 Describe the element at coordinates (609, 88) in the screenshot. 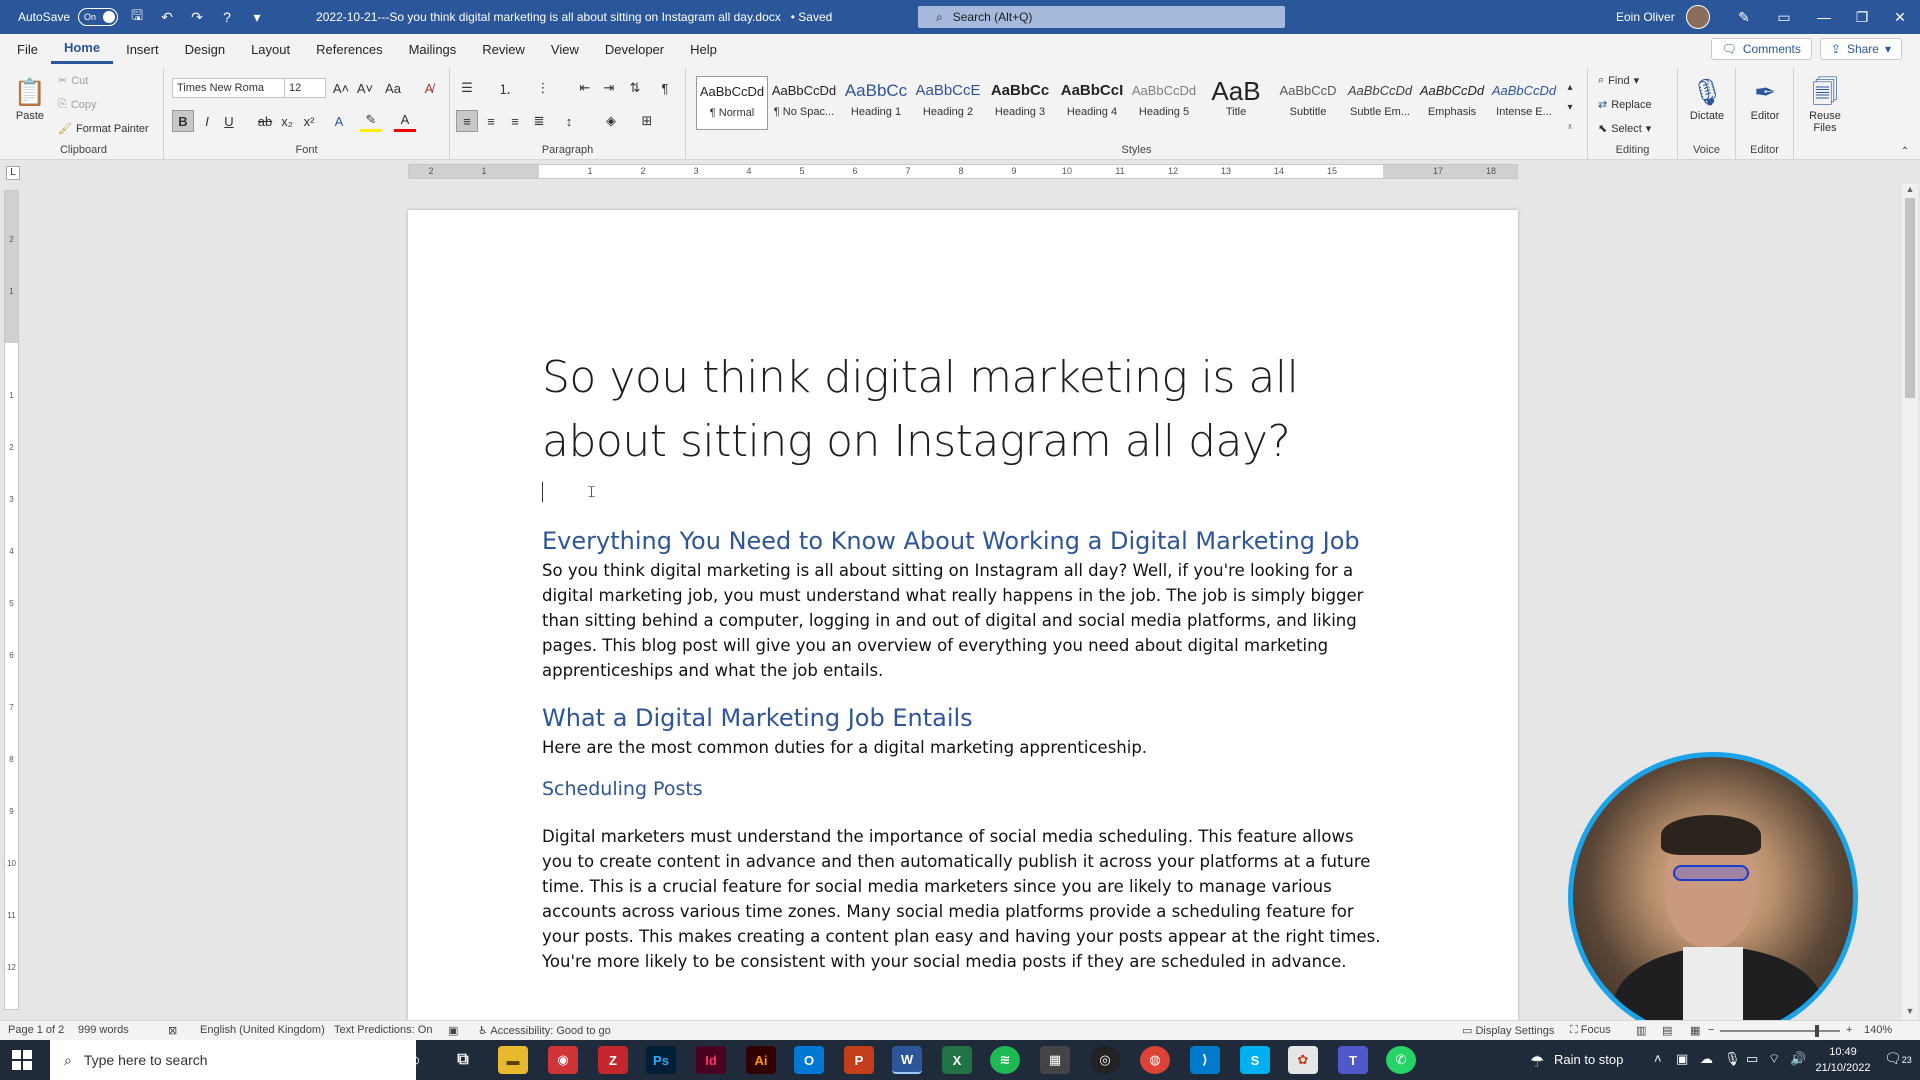

I see `increase-indent-icon: ⇥` at that location.